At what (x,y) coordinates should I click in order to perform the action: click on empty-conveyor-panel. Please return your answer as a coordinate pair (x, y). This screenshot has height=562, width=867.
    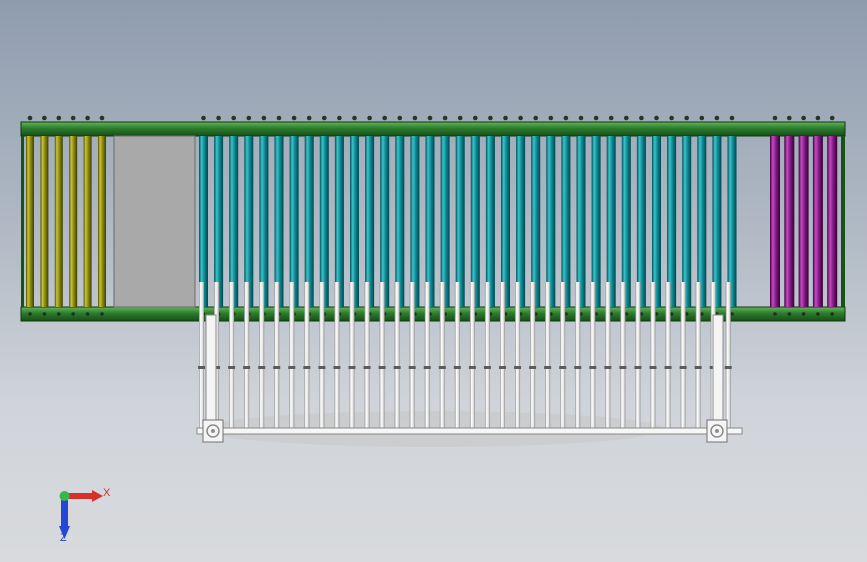
    Looking at the image, I should click on (154, 221).